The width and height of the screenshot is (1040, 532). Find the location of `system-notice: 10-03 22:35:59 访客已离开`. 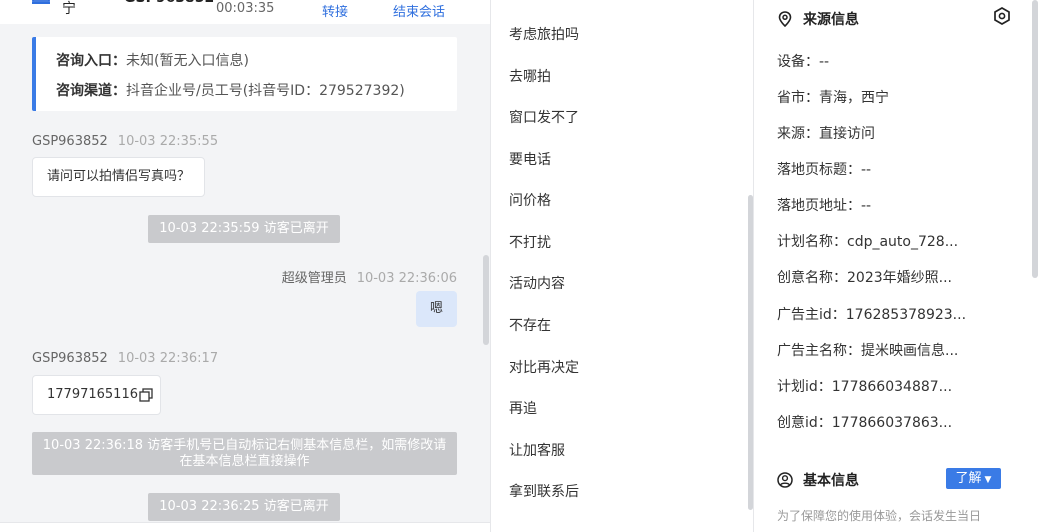

system-notice: 10-03 22:35:59 访客已离开 is located at coordinates (244, 229).